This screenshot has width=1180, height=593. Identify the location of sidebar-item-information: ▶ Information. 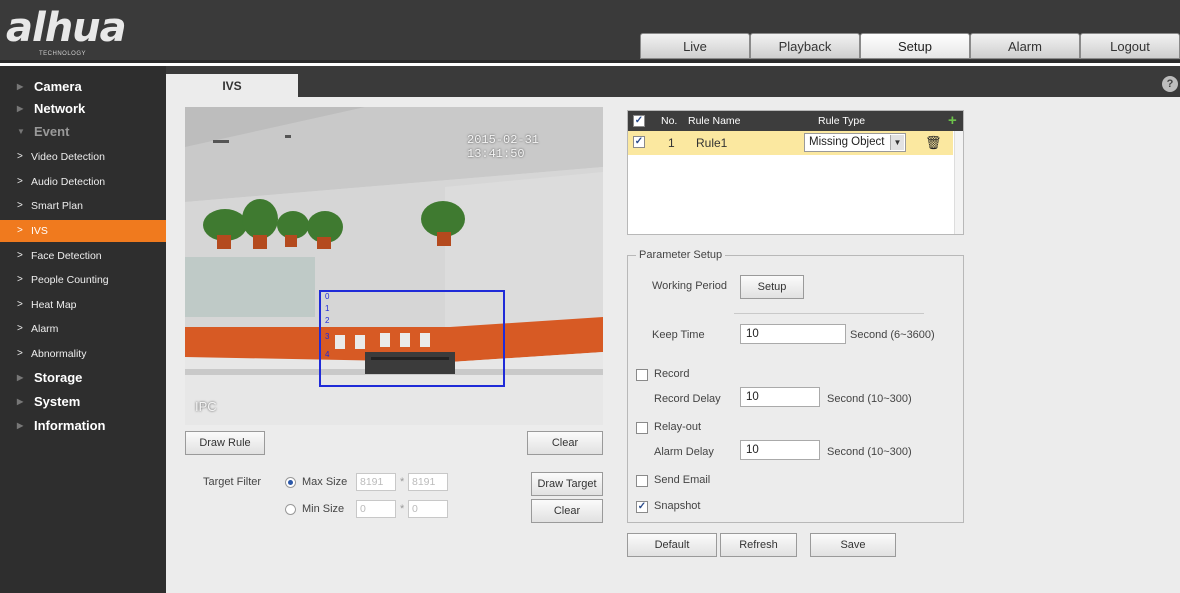
(83, 426).